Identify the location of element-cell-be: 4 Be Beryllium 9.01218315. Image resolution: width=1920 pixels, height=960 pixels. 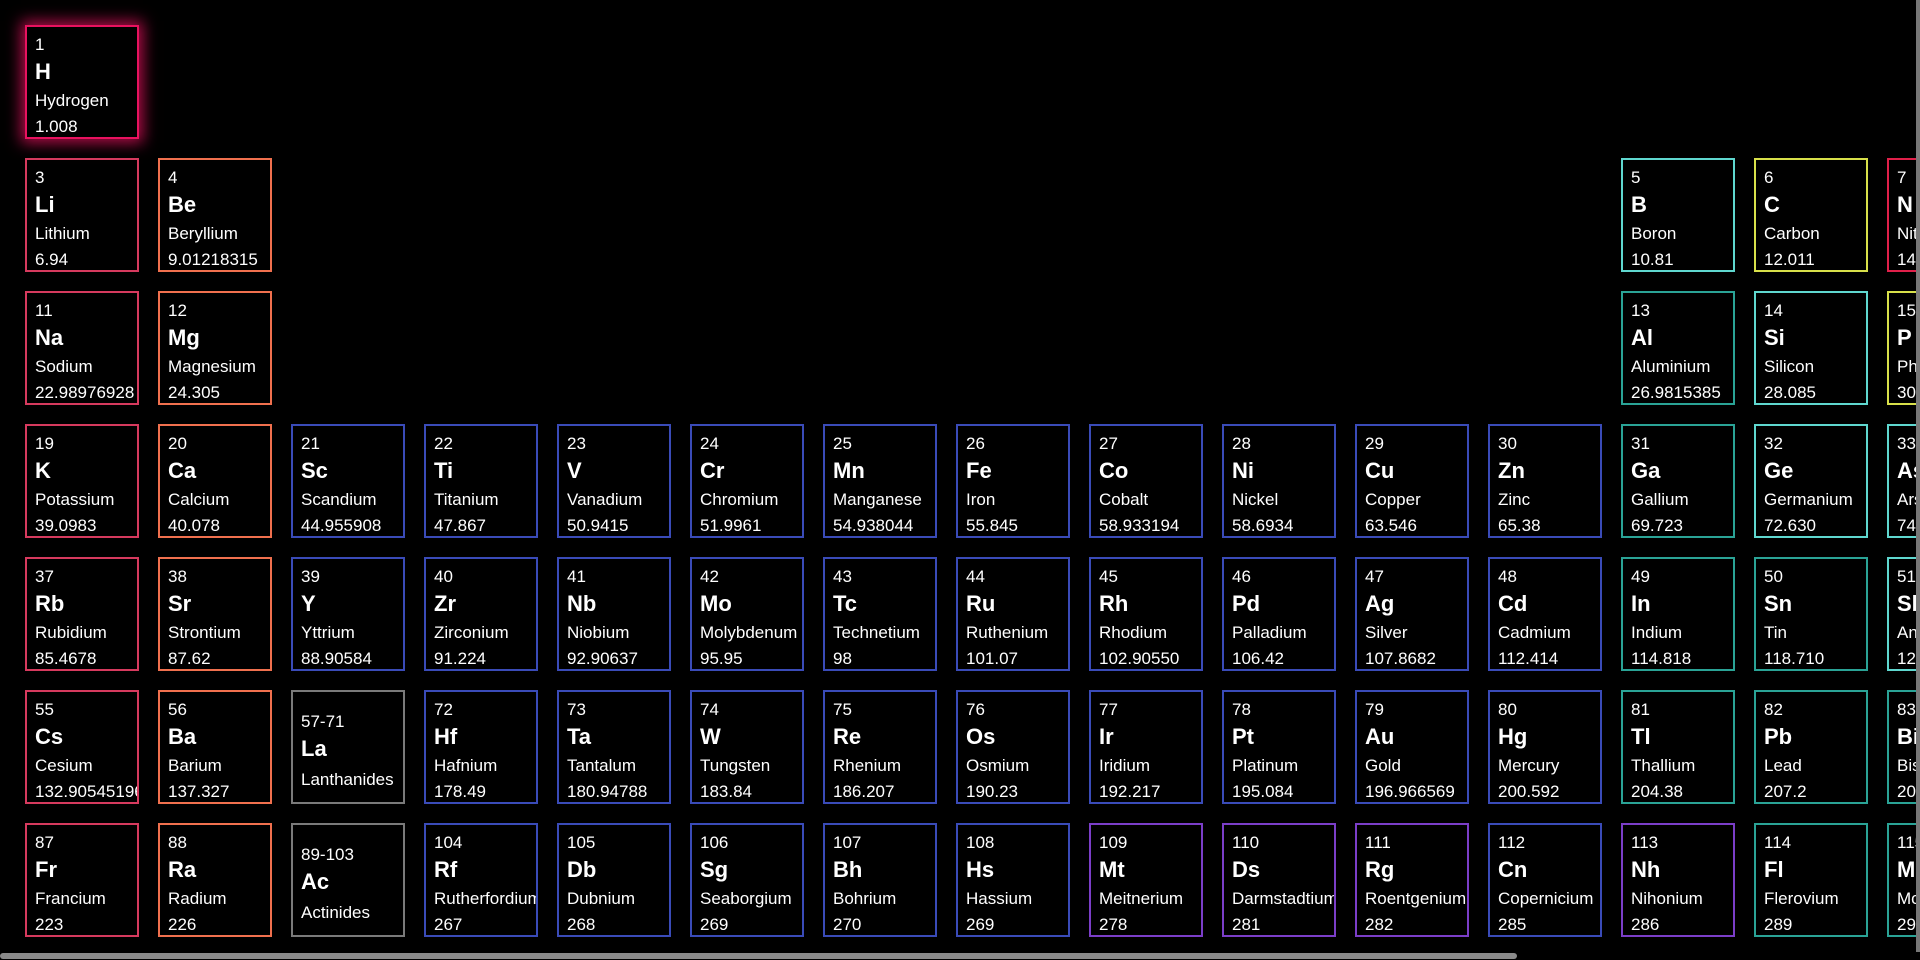
(215, 215).